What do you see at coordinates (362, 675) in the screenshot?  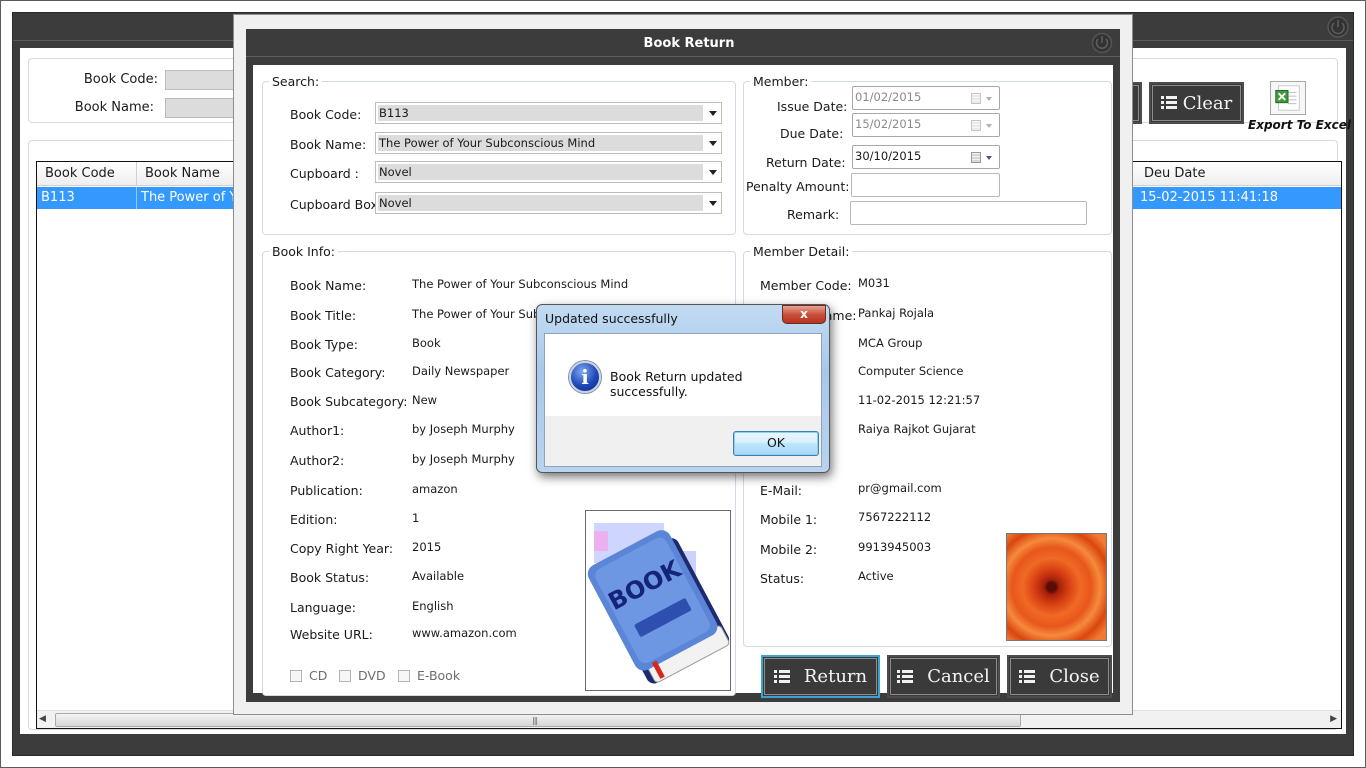 I see `dvd-checkbox: DVD` at bounding box center [362, 675].